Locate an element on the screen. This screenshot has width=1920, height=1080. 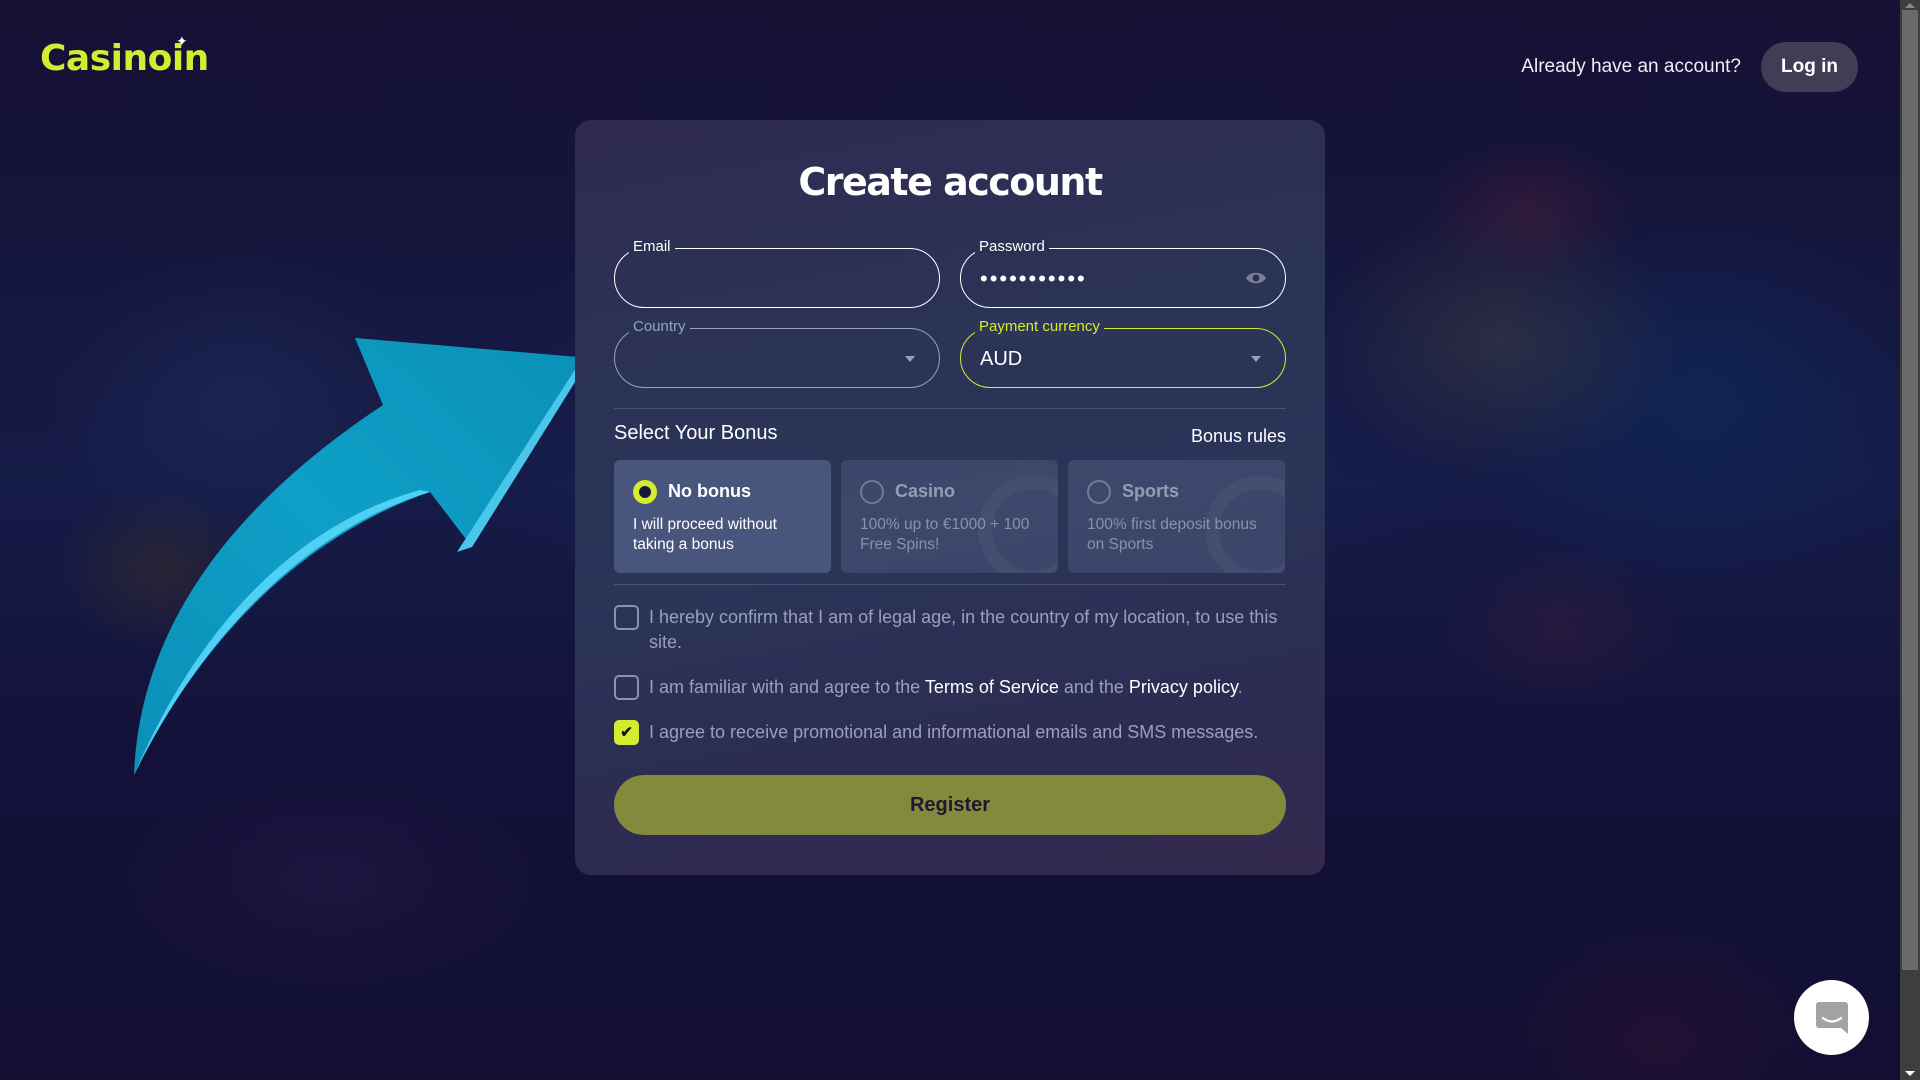
privacy-policy-link: Privacy policy is located at coordinates (1183, 687).